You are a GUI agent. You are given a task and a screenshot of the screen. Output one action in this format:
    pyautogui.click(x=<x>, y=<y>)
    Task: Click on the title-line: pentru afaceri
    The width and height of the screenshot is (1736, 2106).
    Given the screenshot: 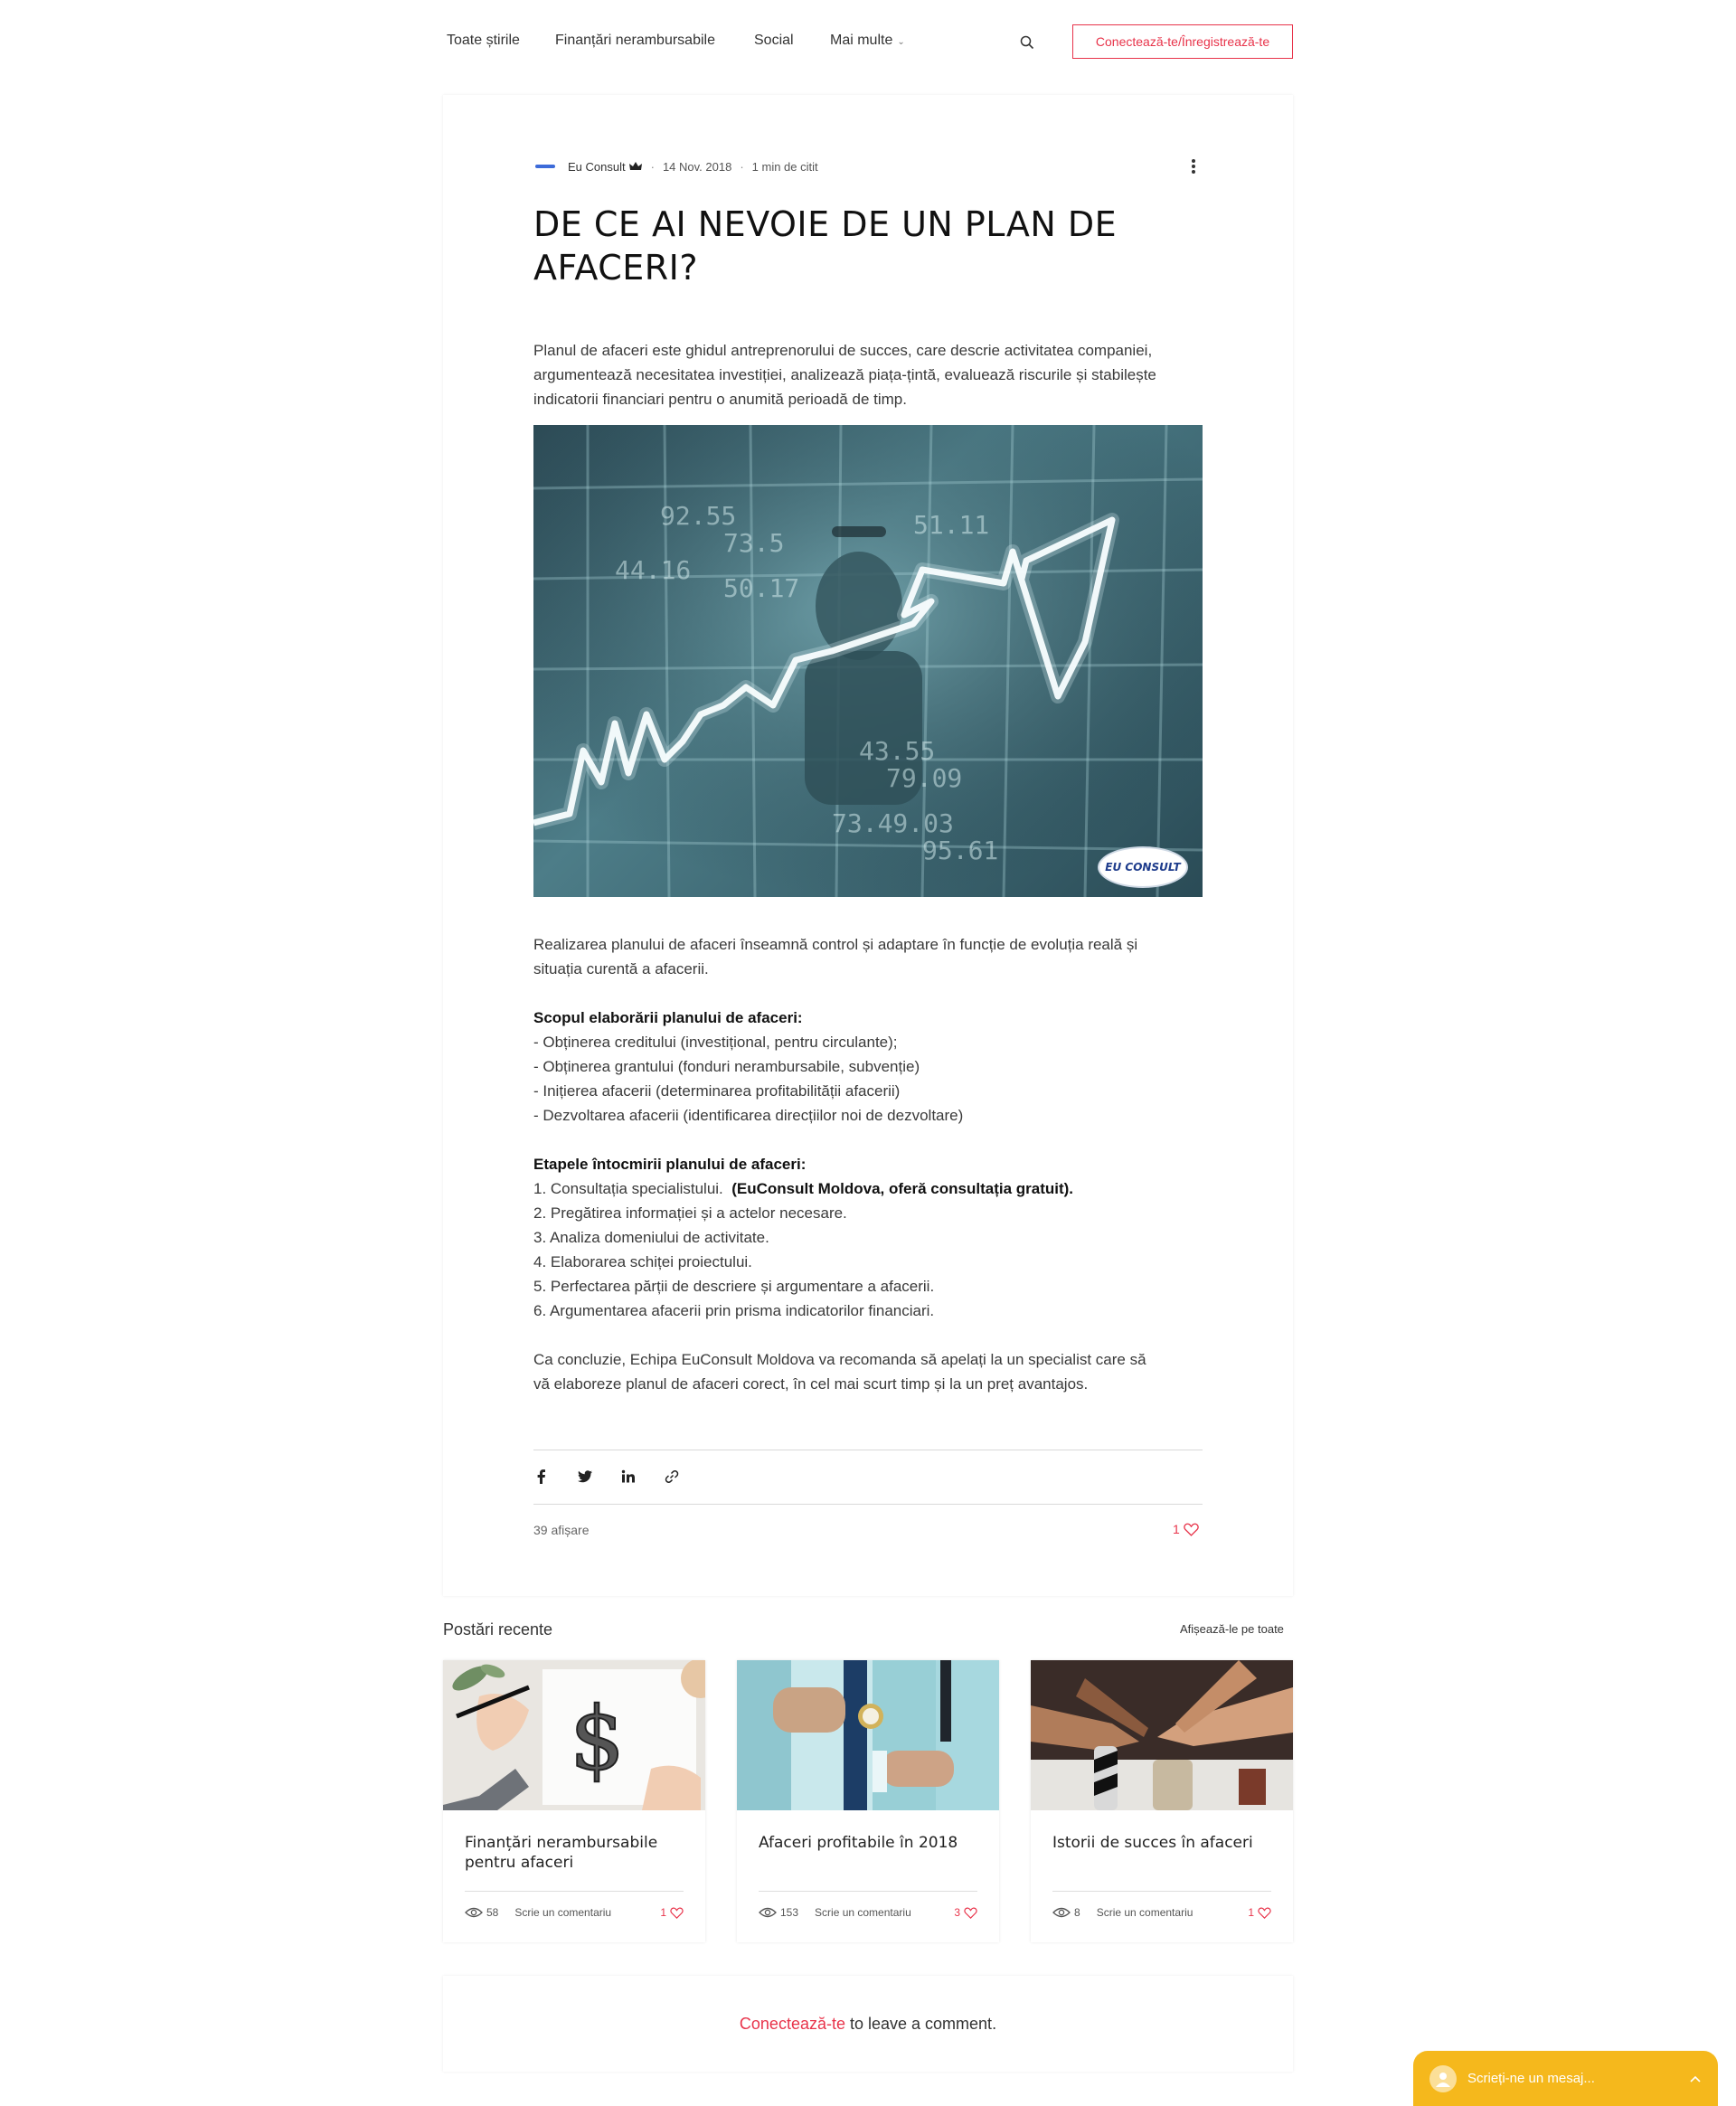 What is the action you would take?
    pyautogui.click(x=519, y=1863)
    